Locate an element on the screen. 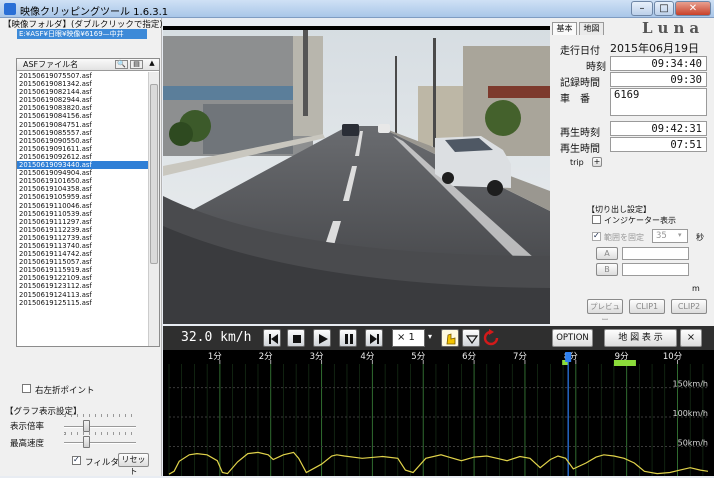 The height and width of the screenshot is (478, 714). file-list-item: 20150619115919.asf is located at coordinates (83, 270).